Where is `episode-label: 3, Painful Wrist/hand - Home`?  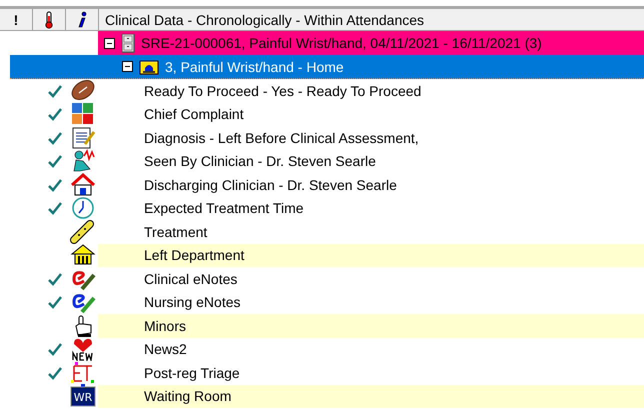 episode-label: 3, Painful Wrist/hand - Home is located at coordinates (254, 66).